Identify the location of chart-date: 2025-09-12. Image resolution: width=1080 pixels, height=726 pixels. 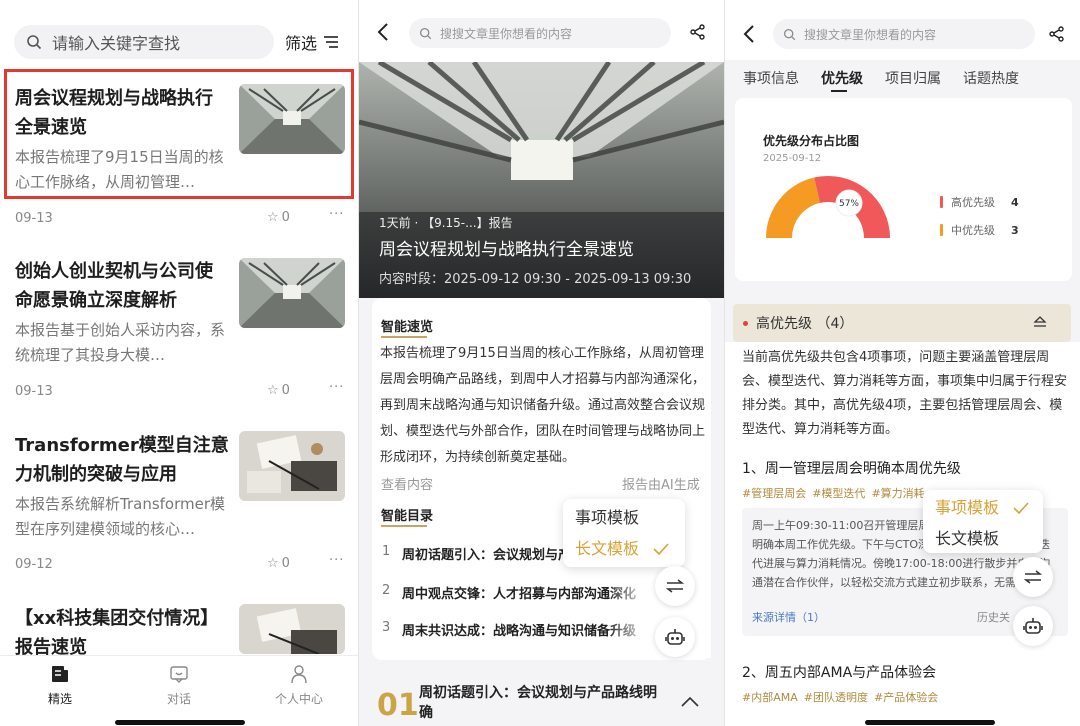
(792, 158).